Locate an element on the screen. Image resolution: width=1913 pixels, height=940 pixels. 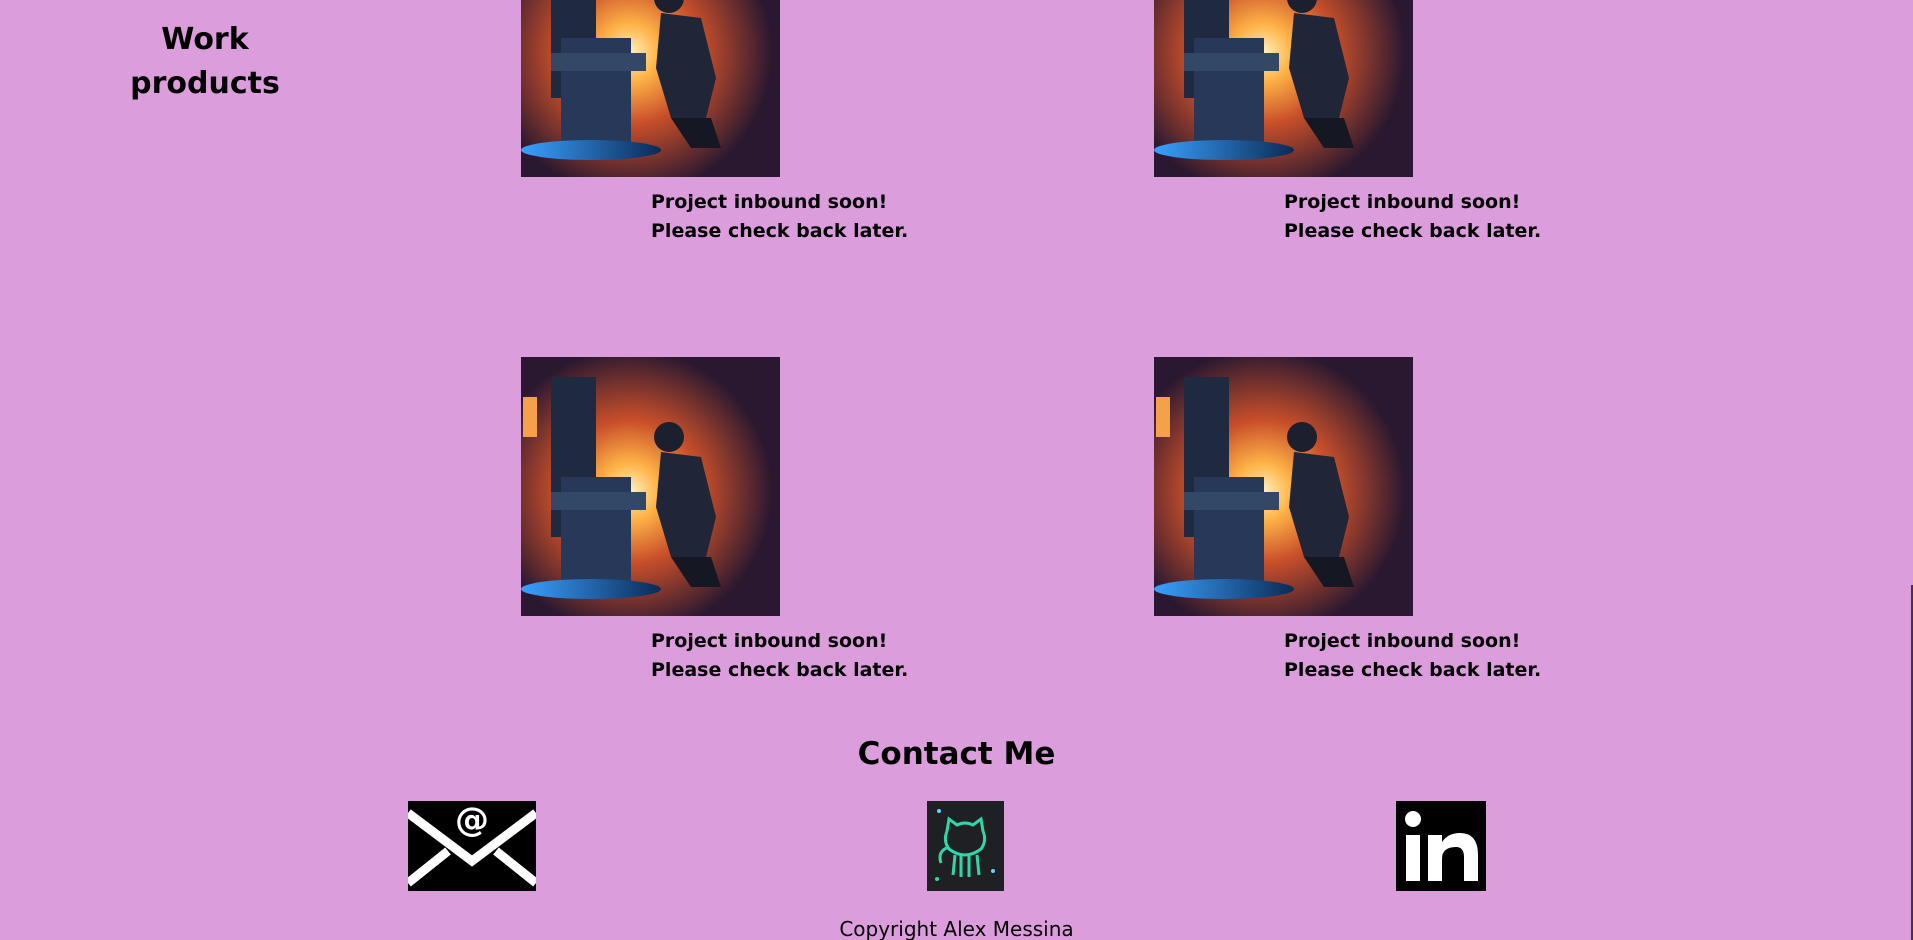
email-icon: @ is located at coordinates (472, 846).